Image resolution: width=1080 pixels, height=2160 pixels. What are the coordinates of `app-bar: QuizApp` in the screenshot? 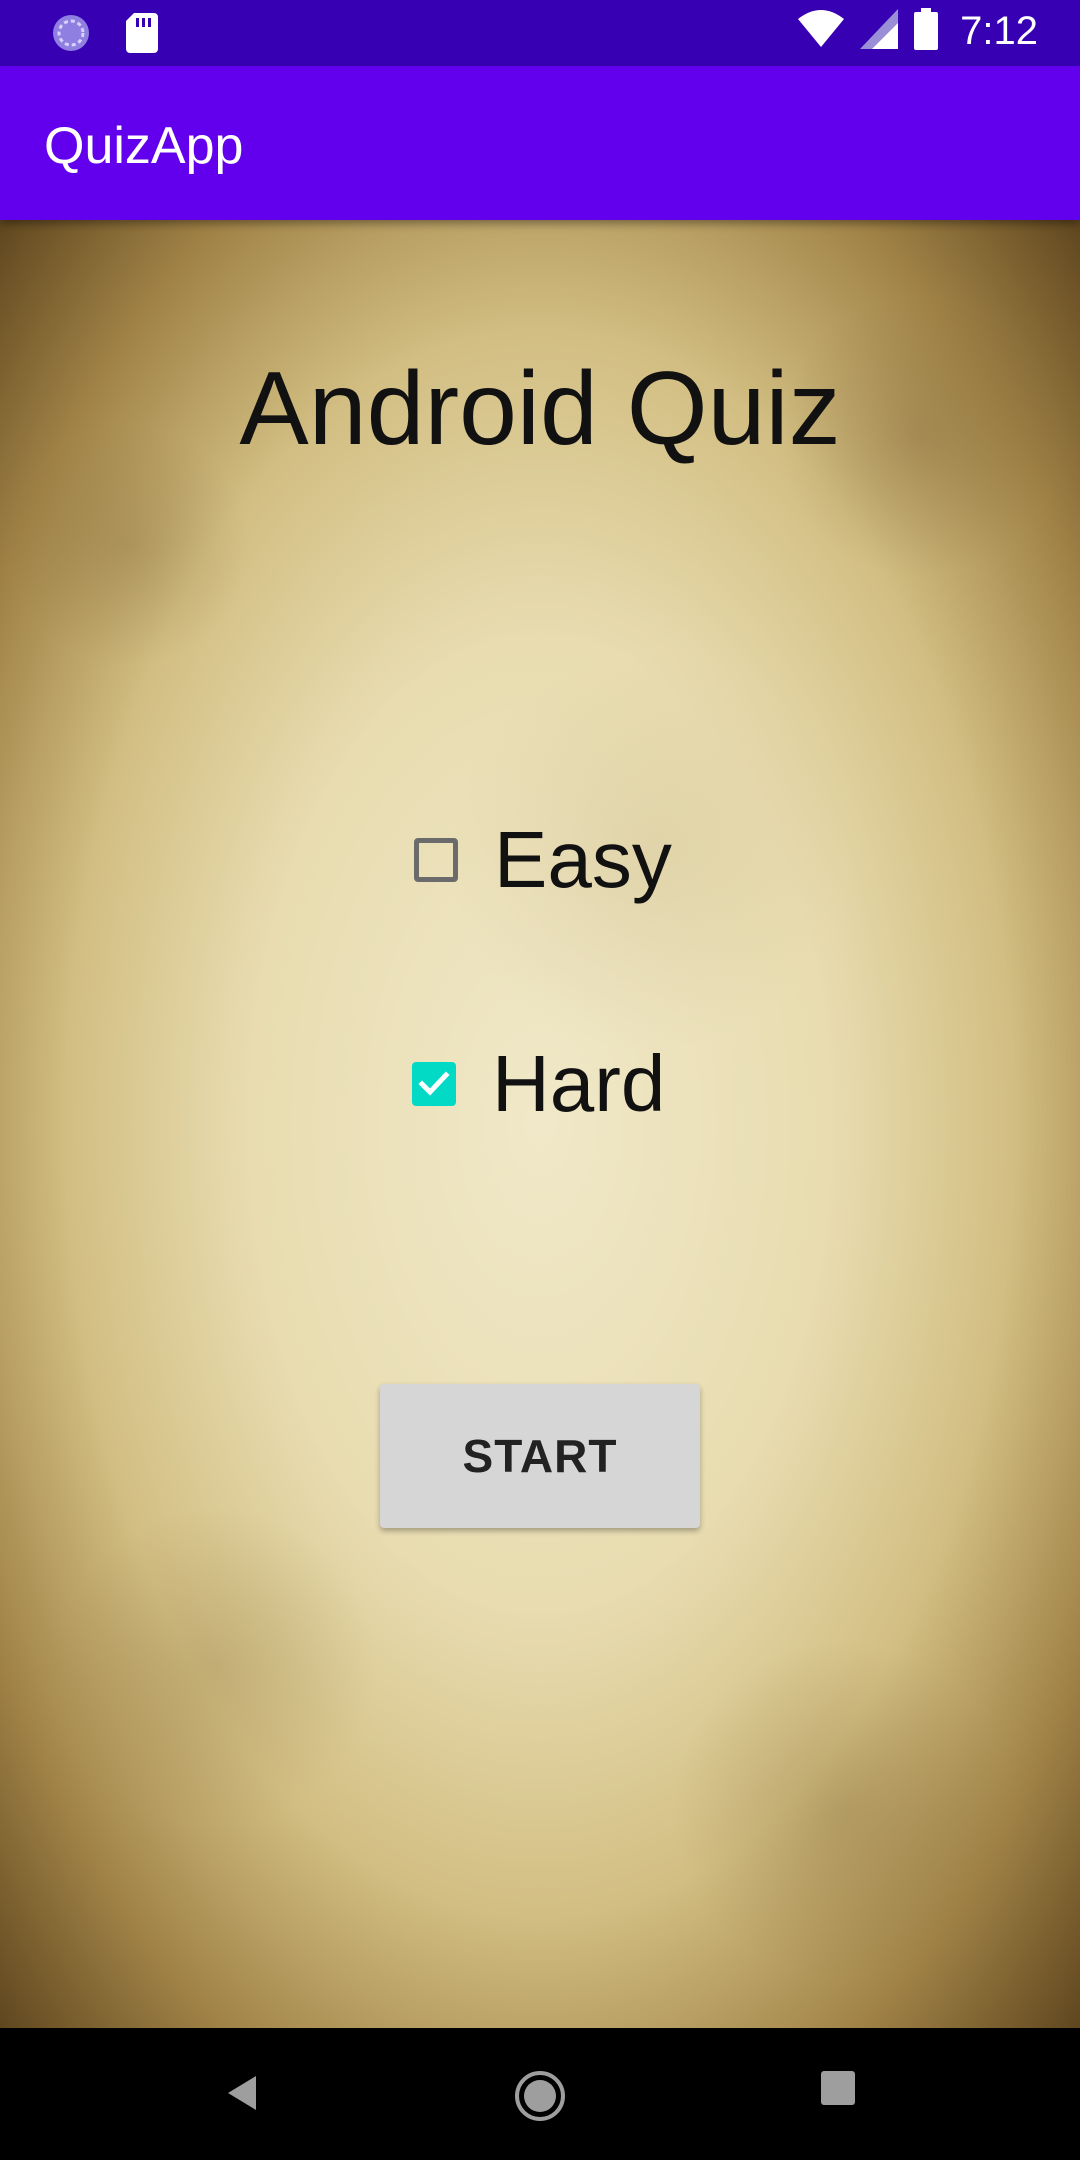 It's located at (540, 143).